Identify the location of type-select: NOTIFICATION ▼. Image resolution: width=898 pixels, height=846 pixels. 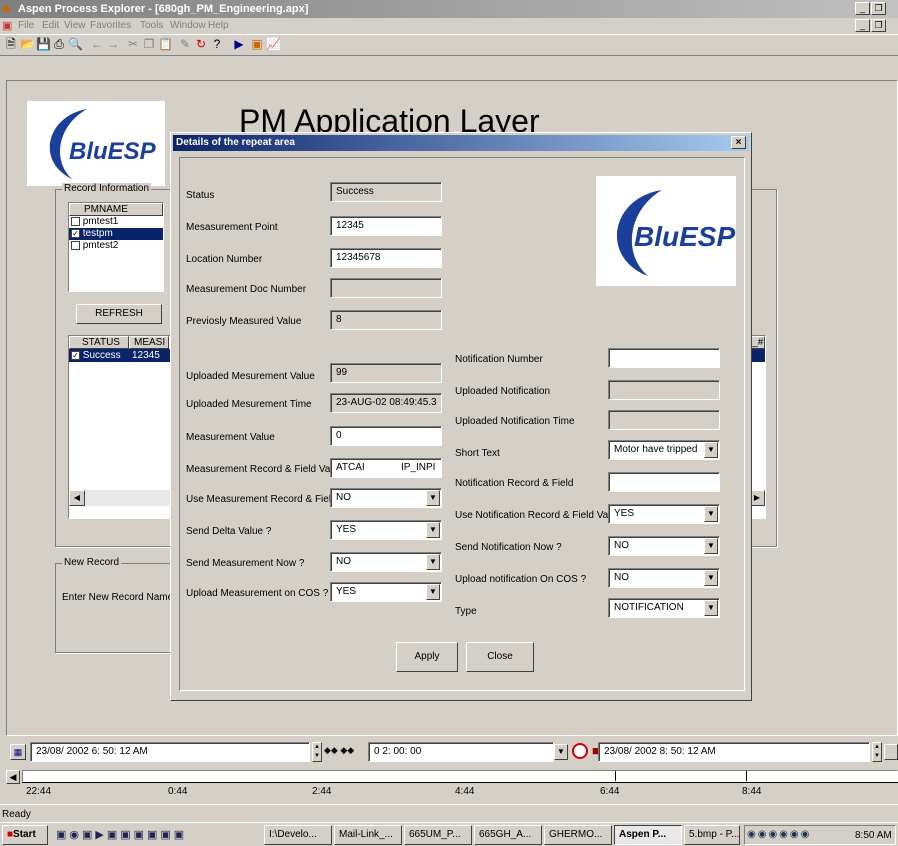
(664, 608).